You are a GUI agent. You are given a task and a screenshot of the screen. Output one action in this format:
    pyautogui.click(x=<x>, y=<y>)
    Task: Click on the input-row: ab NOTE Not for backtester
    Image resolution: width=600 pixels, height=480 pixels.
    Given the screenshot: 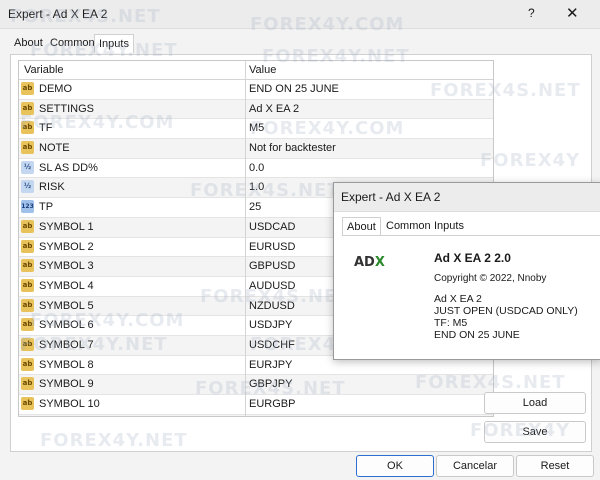 What is the action you would take?
    pyautogui.click(x=256, y=149)
    